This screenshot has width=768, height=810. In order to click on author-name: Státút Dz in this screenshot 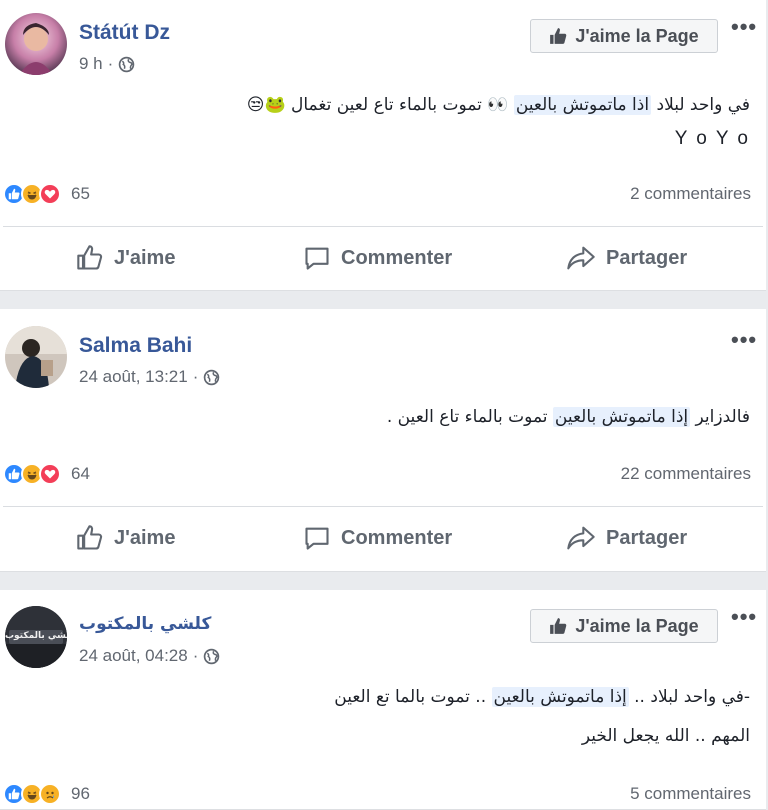, I will do `click(124, 33)`.